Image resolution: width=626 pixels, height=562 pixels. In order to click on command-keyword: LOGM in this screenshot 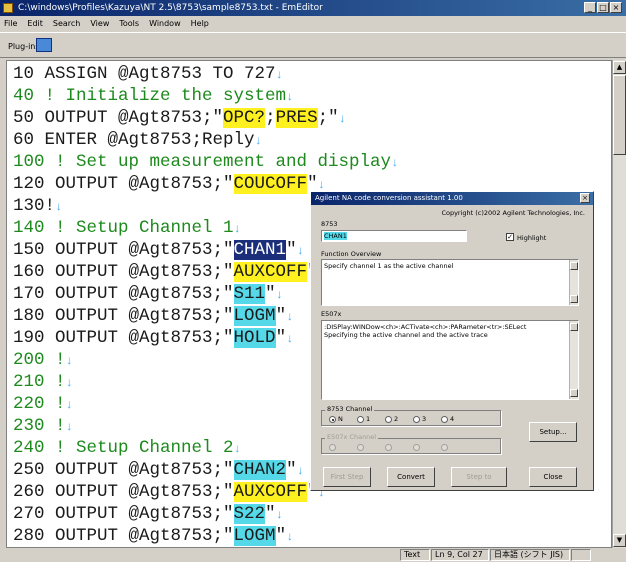, I will do `click(254, 316)`.